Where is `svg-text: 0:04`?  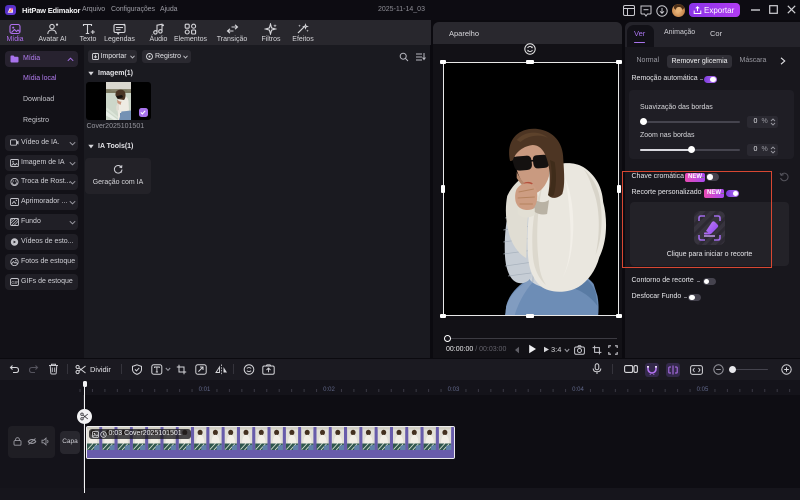 svg-text: 0:04 is located at coordinates (578, 390).